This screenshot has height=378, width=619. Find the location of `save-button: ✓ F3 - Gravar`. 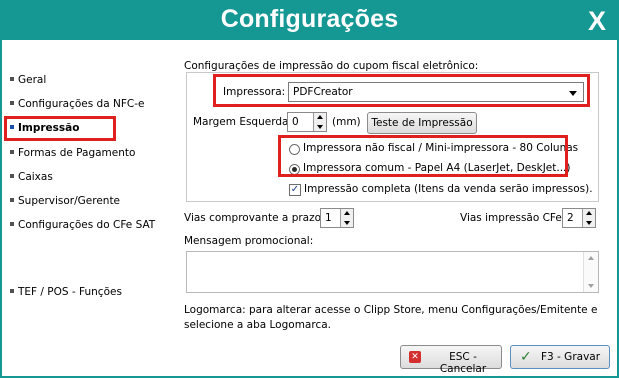

save-button: ✓ F3 - Gravar is located at coordinates (560, 357).